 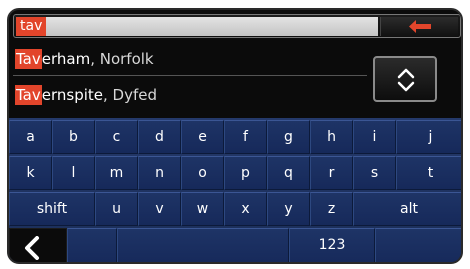 I want to click on key-q: q, so click(x=288, y=173).